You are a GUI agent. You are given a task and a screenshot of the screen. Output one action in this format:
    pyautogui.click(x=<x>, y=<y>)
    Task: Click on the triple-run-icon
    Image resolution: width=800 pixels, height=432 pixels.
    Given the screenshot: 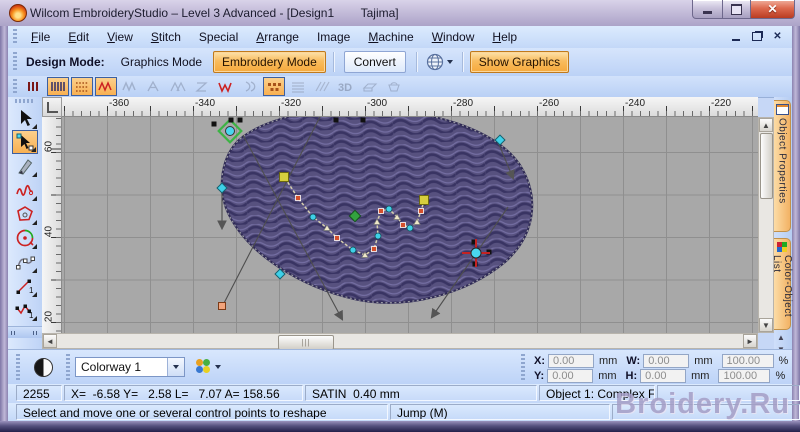 What is the action you would take?
    pyautogui.click(x=178, y=86)
    